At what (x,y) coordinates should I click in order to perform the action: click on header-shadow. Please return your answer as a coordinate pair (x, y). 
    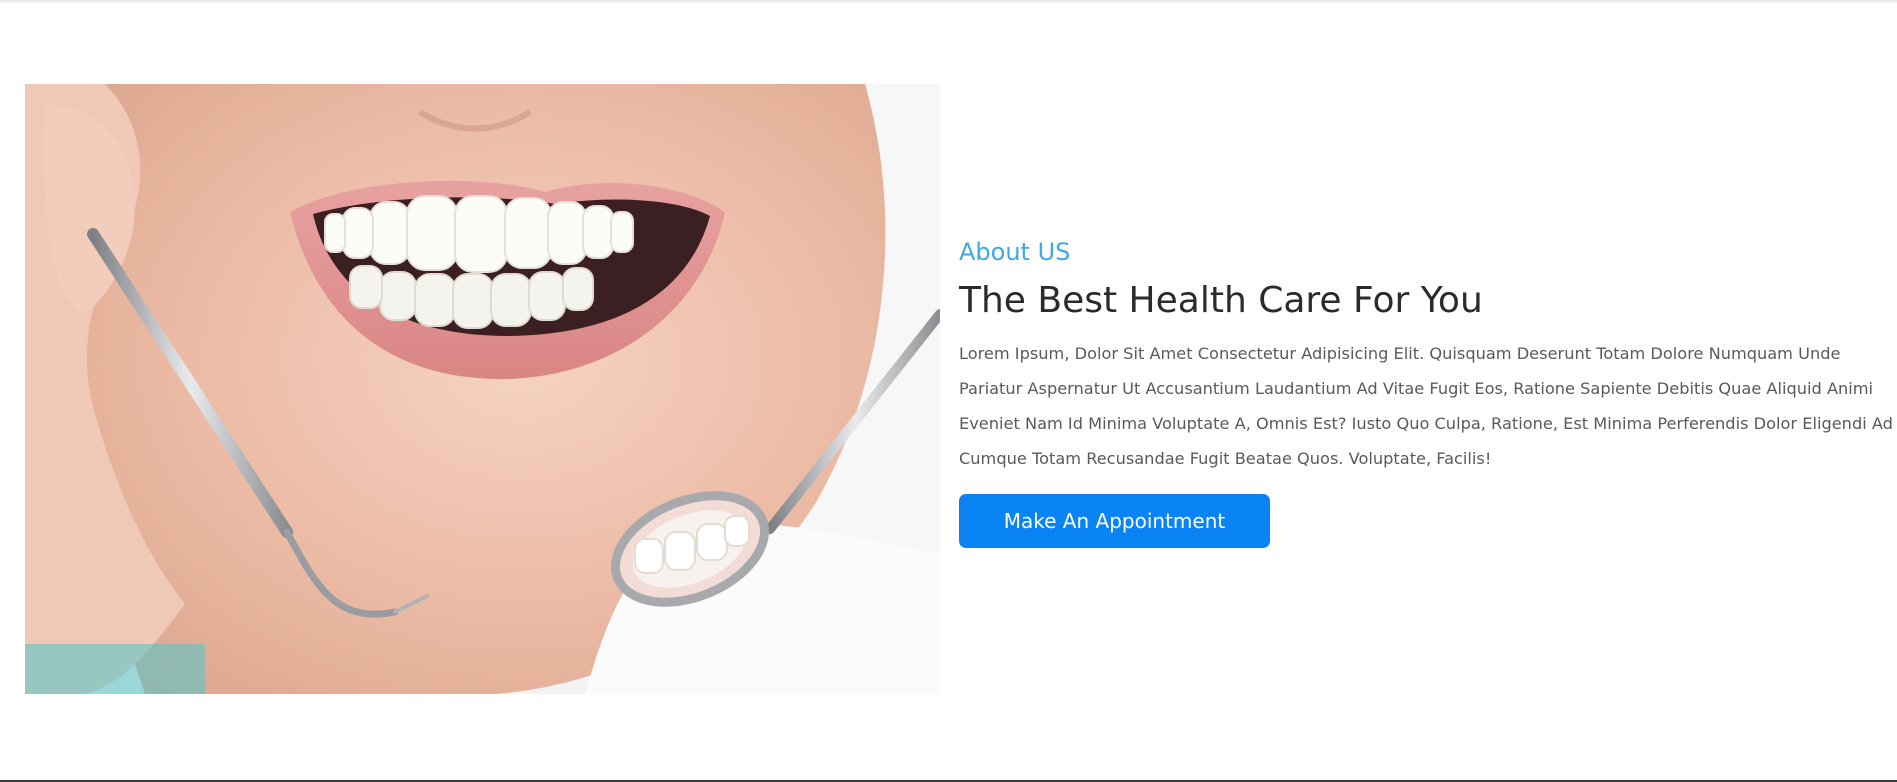
    Looking at the image, I should click on (948, 2).